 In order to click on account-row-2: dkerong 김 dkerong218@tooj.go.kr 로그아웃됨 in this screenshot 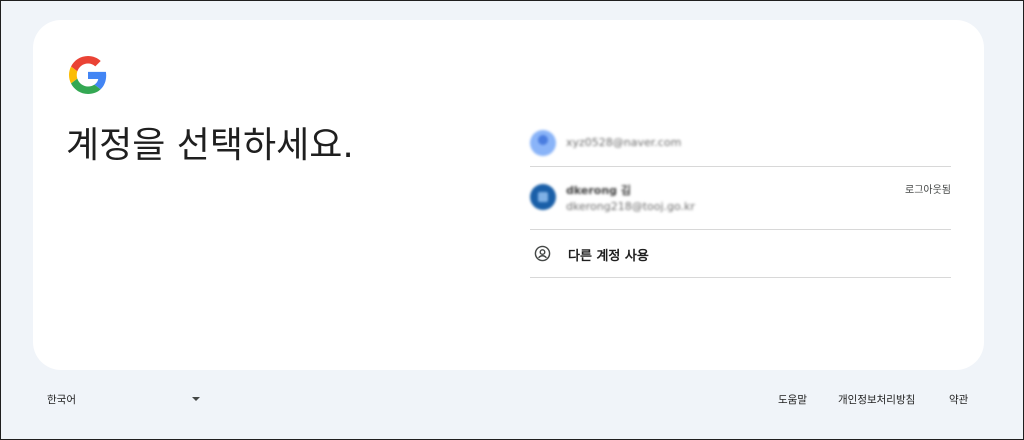, I will do `click(740, 198)`.